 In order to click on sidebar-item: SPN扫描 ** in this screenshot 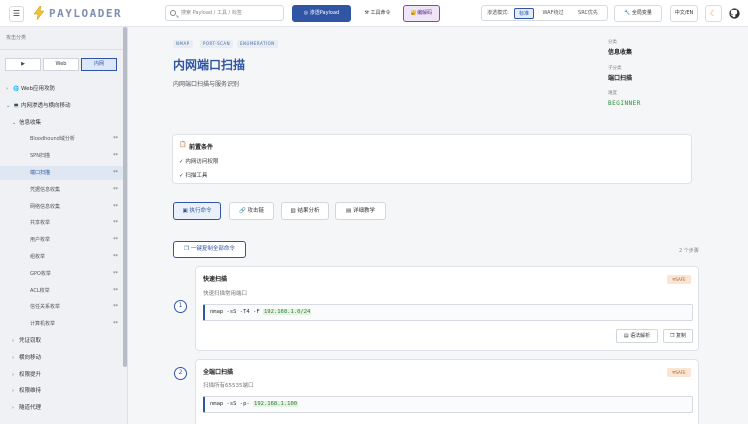, I will do `click(62, 156)`.